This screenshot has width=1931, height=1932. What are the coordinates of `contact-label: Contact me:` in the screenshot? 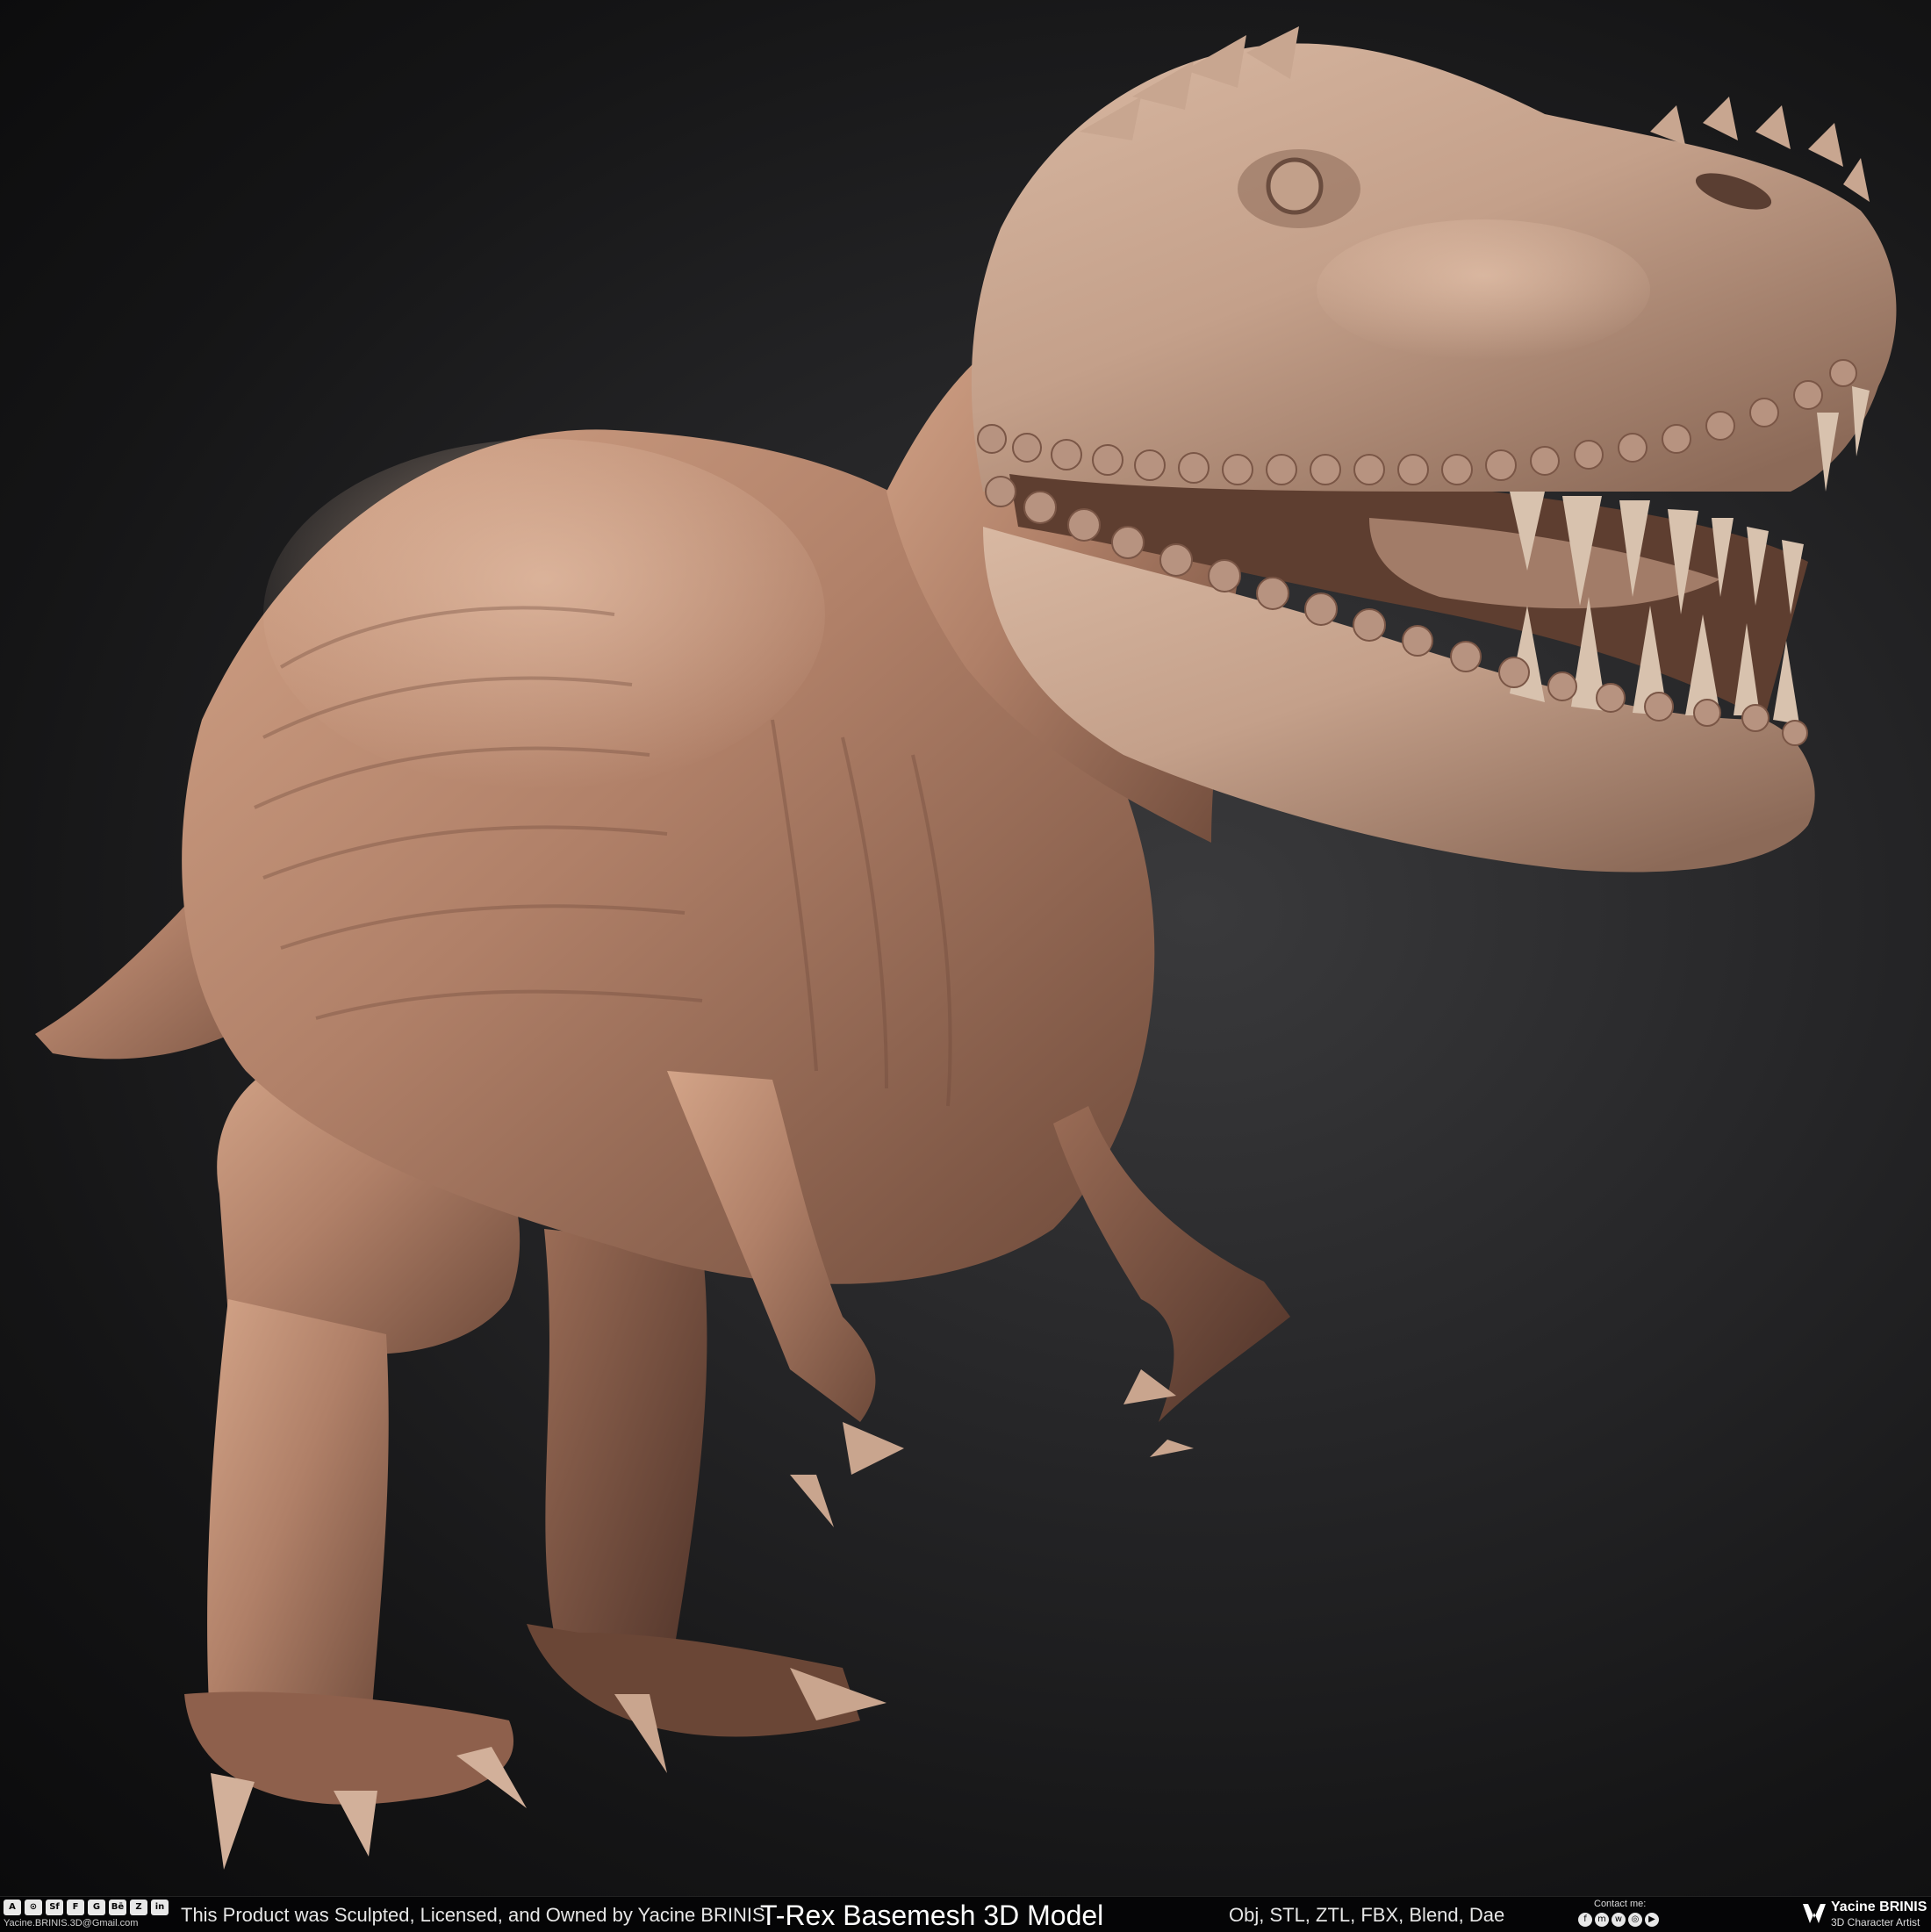 It's located at (1620, 1904).